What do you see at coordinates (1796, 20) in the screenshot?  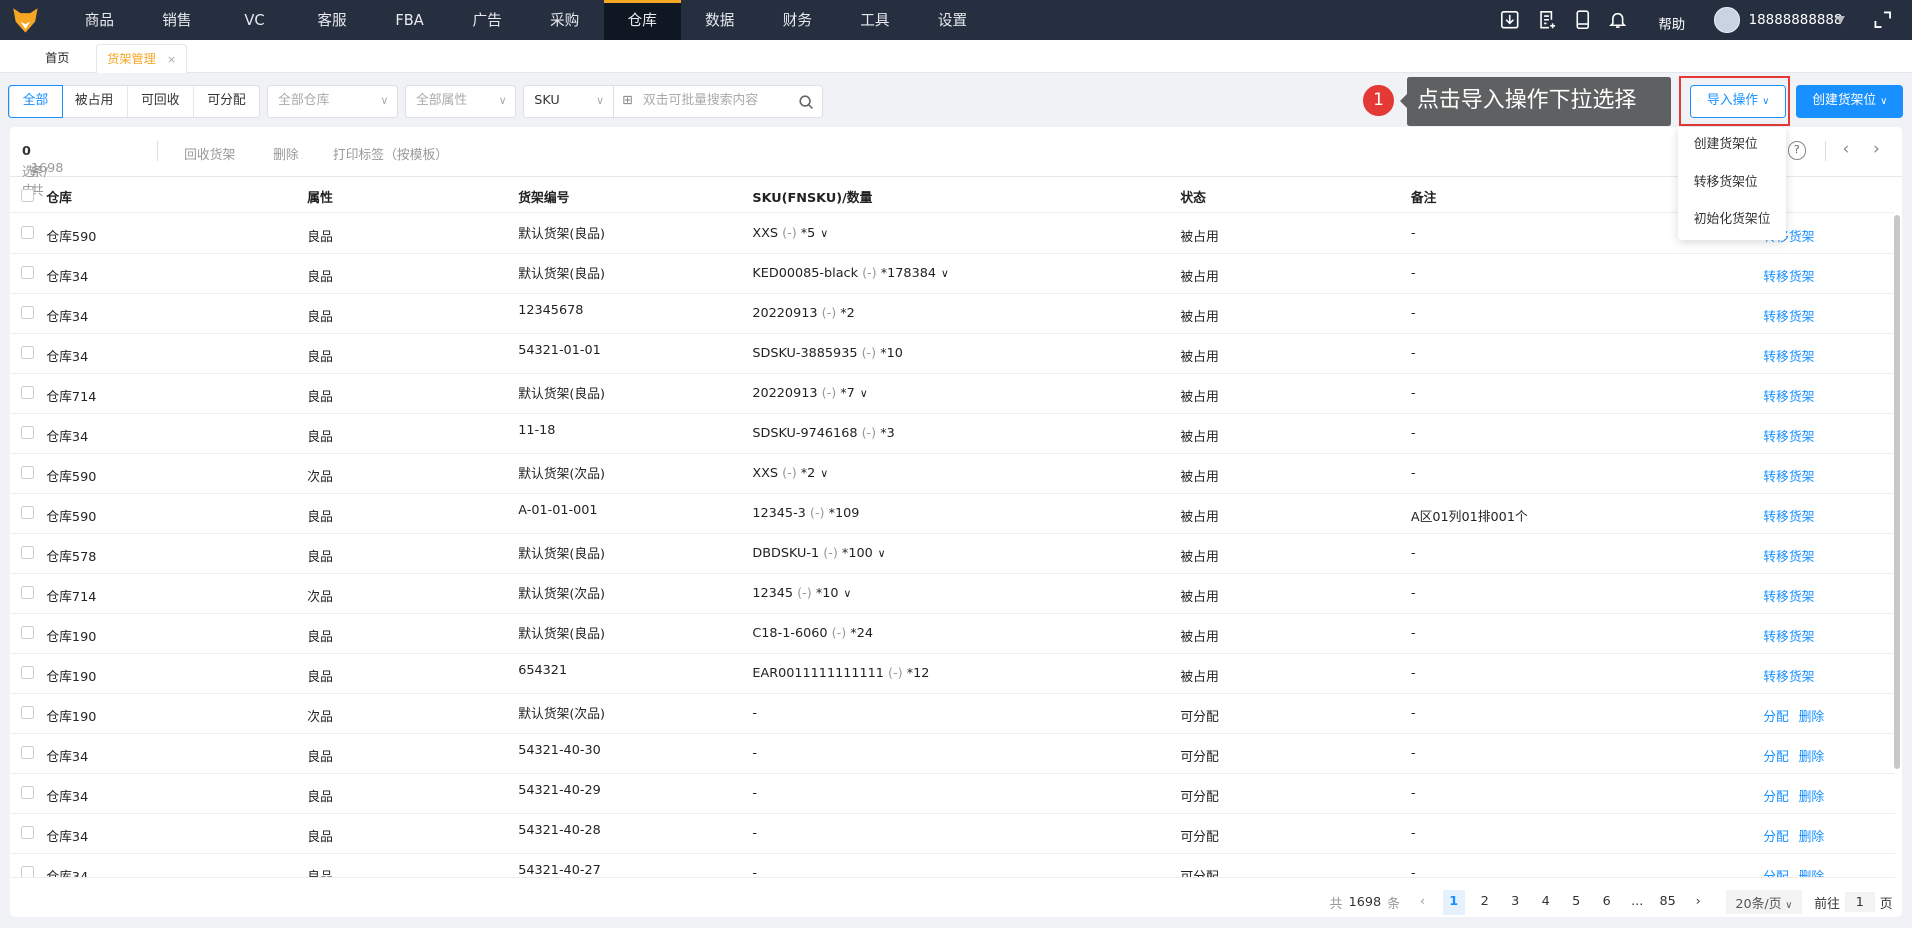 I see `user-name: 18888888888` at bounding box center [1796, 20].